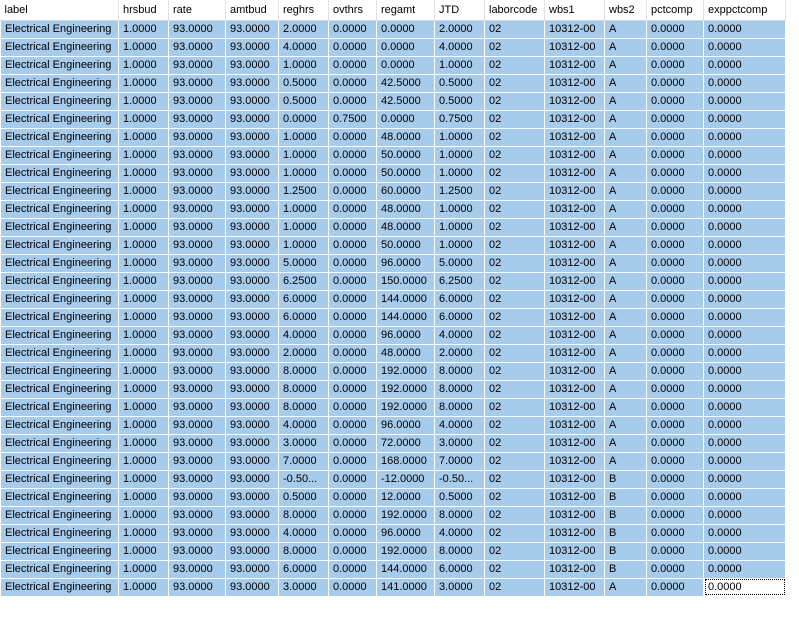 This screenshot has width=799, height=629. I want to click on column-header-jtd: JTD, so click(459, 10).